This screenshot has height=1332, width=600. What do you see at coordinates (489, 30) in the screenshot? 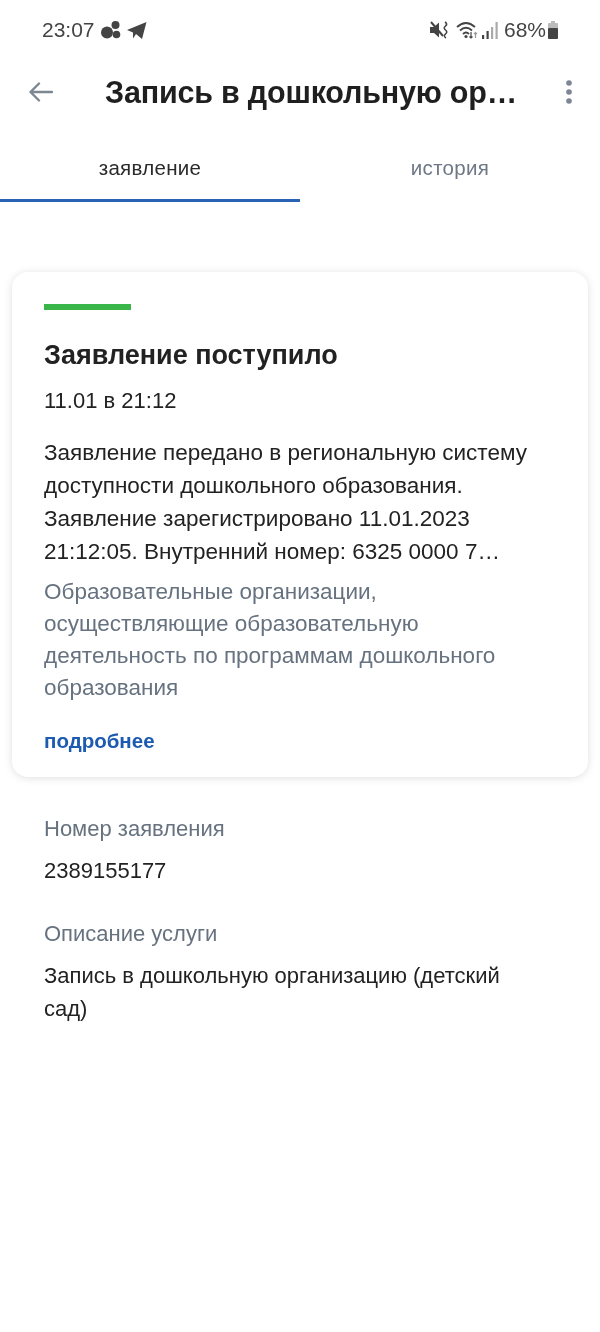
I see `signal-icon` at bounding box center [489, 30].